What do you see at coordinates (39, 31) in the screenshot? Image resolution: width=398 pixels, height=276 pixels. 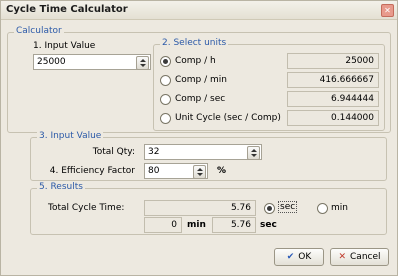 I see `calculator-legend: Calculator` at bounding box center [39, 31].